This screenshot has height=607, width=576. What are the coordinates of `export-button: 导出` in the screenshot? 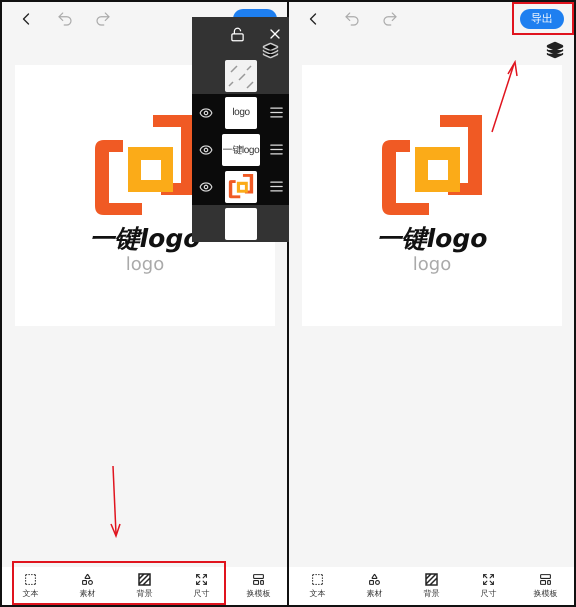 It's located at (542, 18).